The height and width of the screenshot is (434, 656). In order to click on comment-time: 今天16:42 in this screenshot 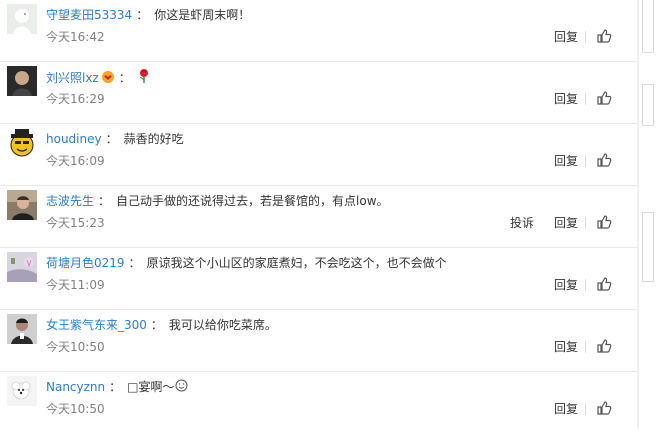, I will do `click(75, 37)`.